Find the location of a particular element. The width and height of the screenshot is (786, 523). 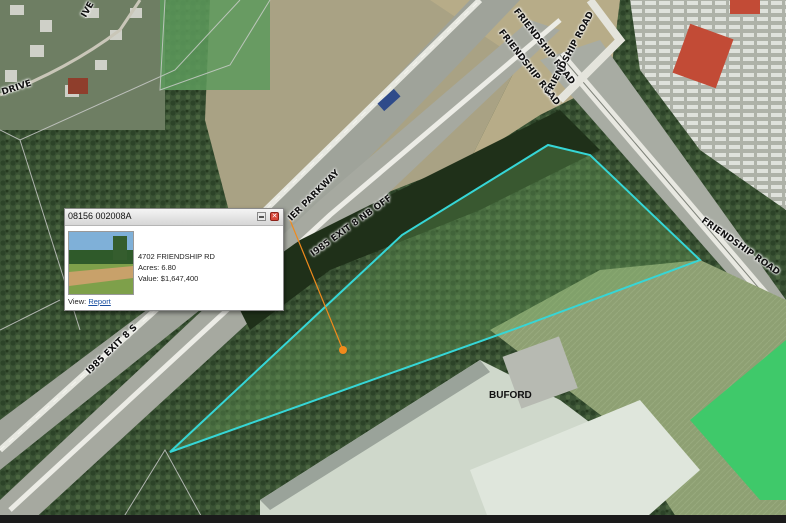

parcel-value: Value: $1,647,400 is located at coordinates (168, 278).